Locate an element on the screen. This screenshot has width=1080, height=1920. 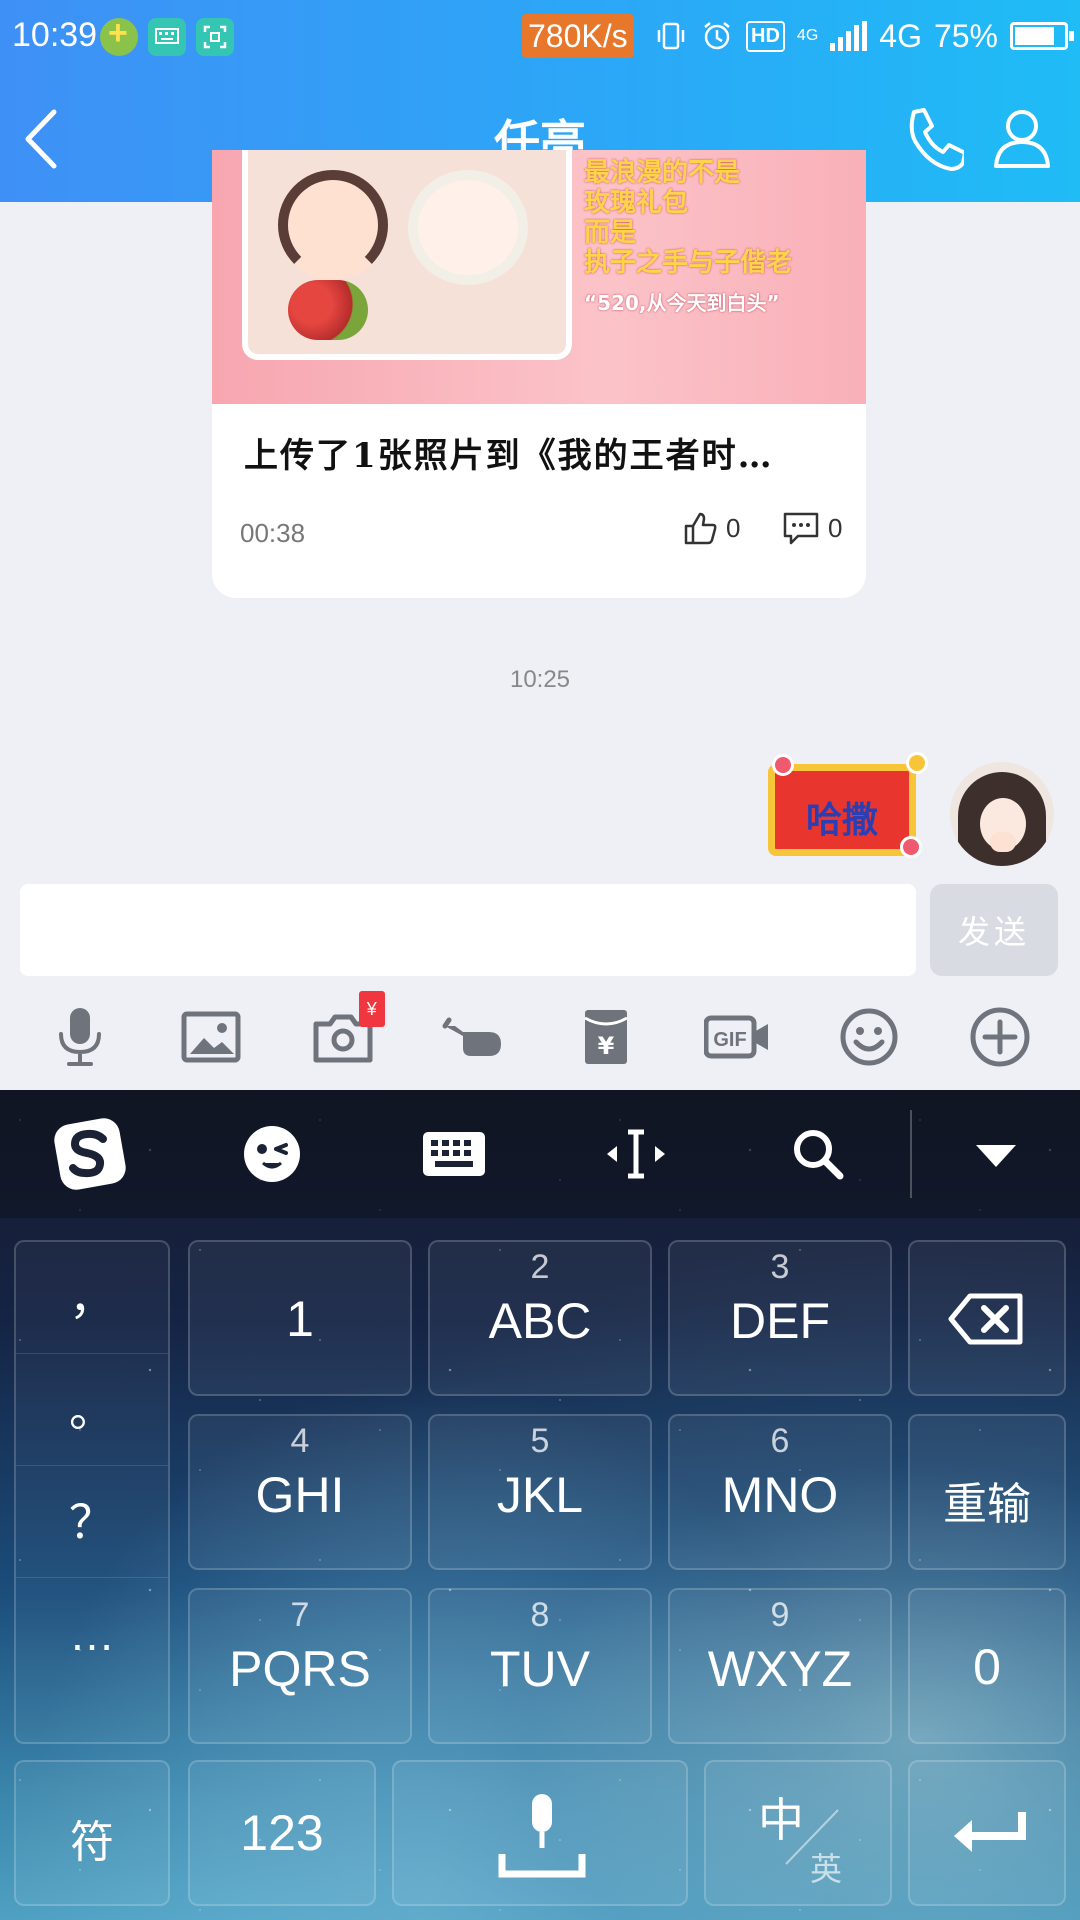
like-button: 0 is located at coordinates (711, 528).